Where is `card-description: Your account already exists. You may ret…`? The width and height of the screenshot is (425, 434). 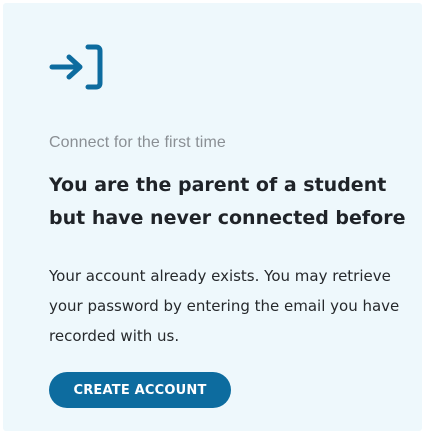 card-description: Your account already exists. You may ret… is located at coordinates (224, 306).